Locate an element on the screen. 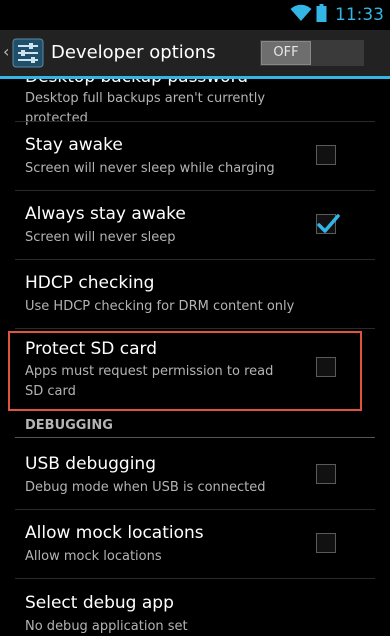 This screenshot has height=636, width=390. section-divider is located at coordinates (195, 437).